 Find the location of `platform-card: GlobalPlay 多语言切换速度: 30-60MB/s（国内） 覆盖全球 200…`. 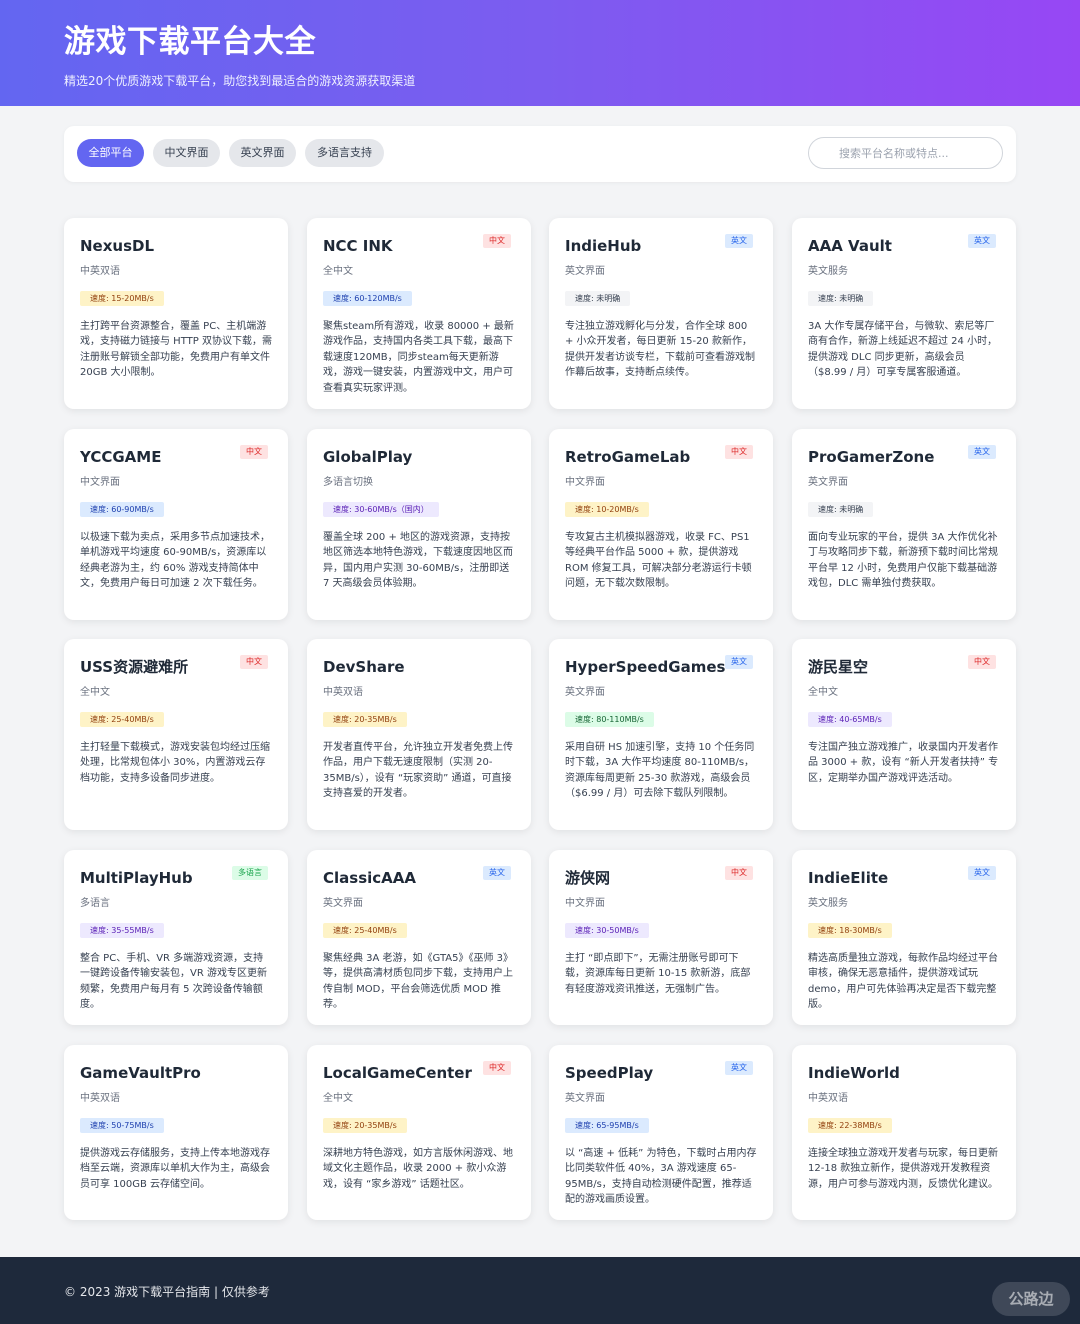

platform-card: GlobalPlay 多语言切换速度: 30-60MB/s（国内） 覆盖全球 200… is located at coordinates (419, 524).